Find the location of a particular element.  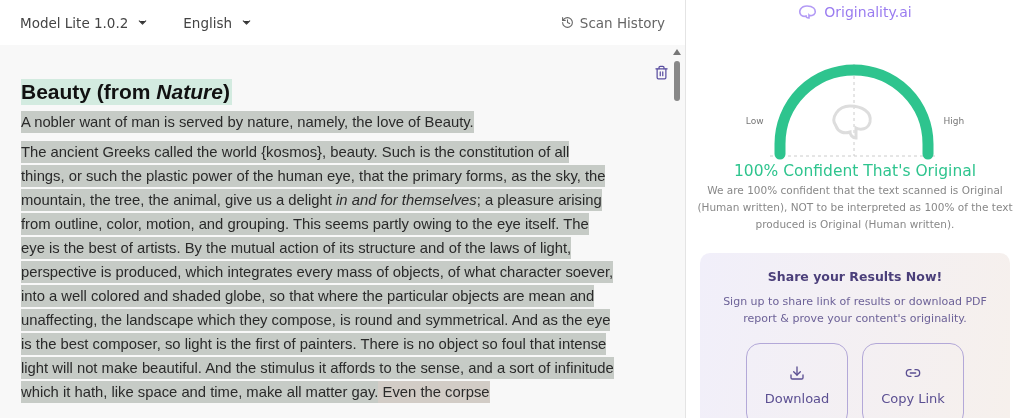

result-headline: 100% Confident That's Original is located at coordinates (855, 171).